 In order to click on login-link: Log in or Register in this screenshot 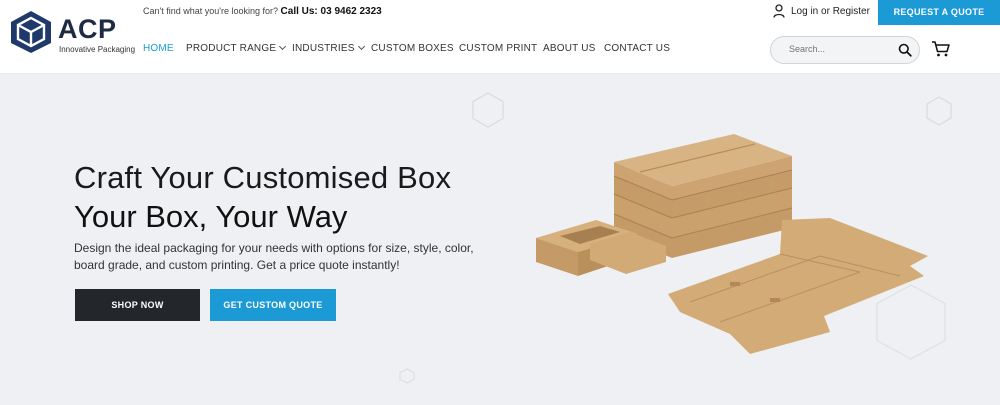, I will do `click(821, 11)`.